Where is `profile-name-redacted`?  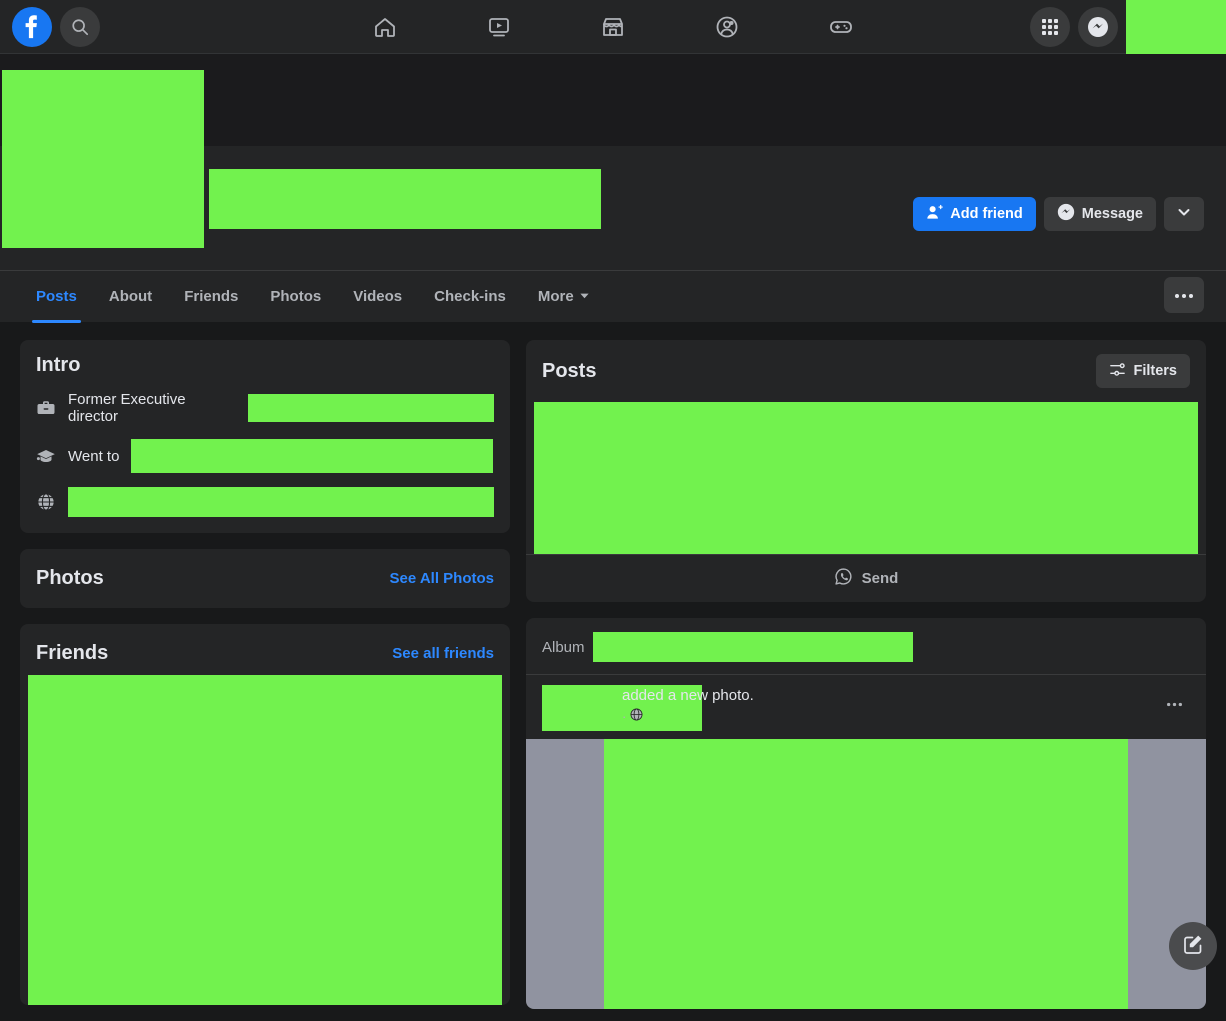
profile-name-redacted is located at coordinates (405, 199).